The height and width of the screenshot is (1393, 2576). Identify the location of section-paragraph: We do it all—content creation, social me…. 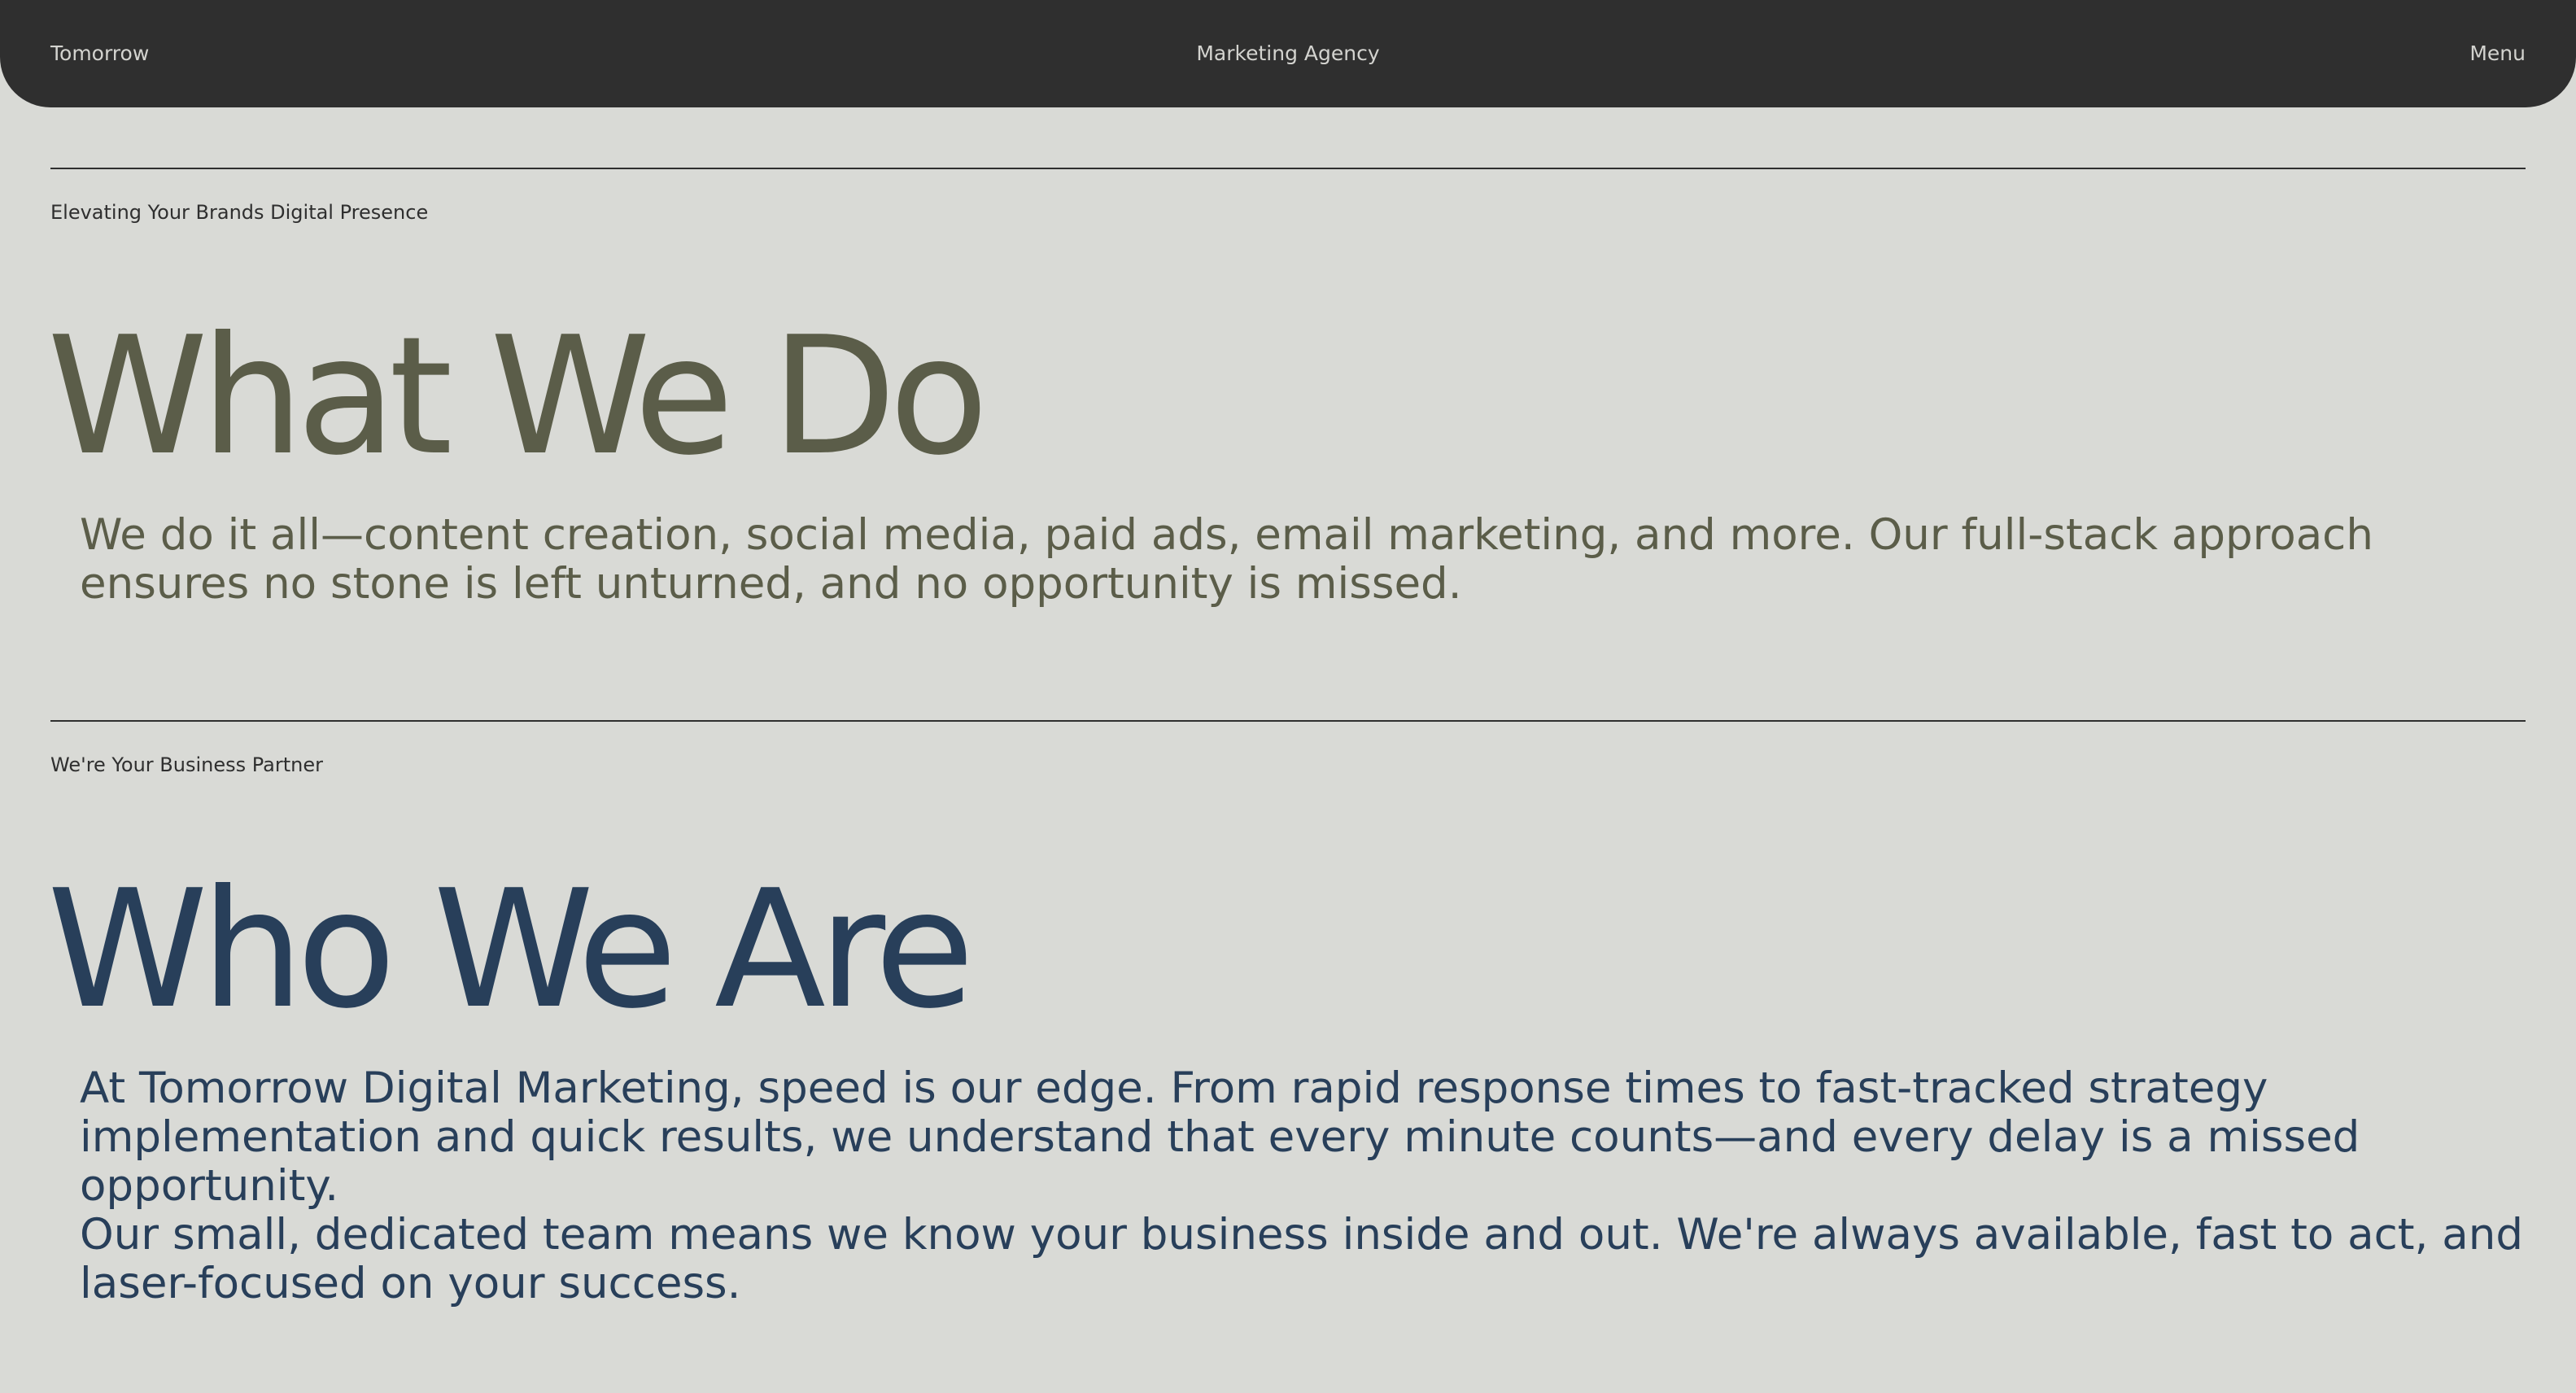
(1226, 559).